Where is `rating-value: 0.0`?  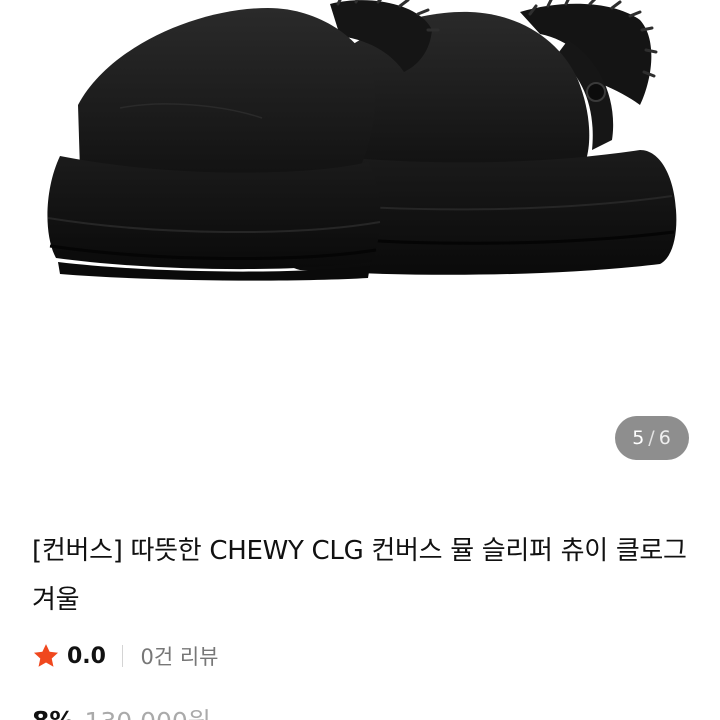 rating-value: 0.0 is located at coordinates (86, 656).